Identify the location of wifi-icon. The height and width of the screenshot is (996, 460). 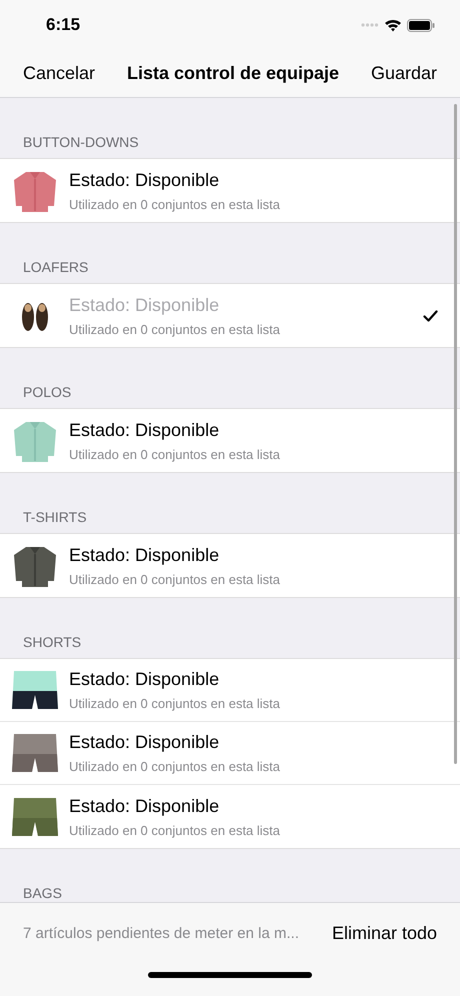
(393, 25).